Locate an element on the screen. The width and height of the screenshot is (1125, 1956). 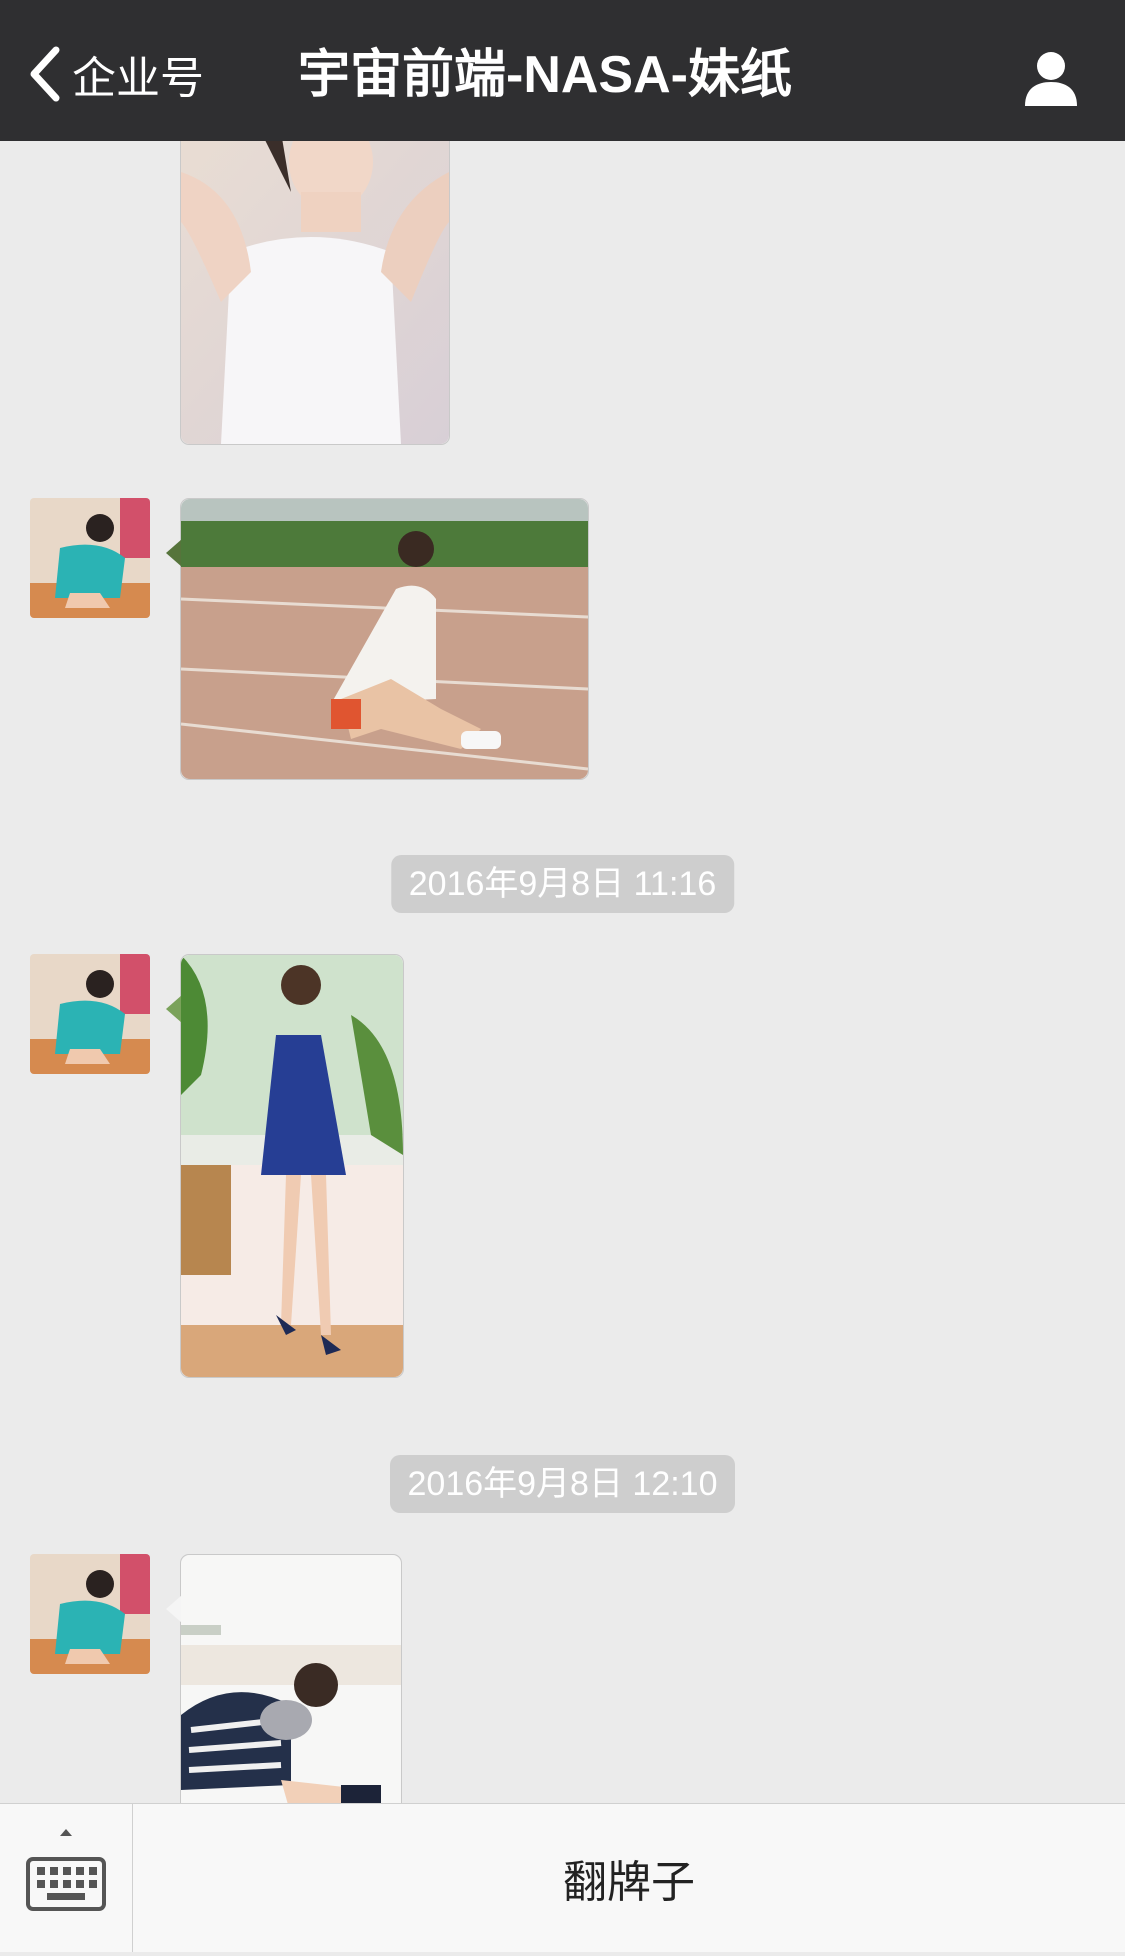
profile-button is located at coordinates (1051, 78).